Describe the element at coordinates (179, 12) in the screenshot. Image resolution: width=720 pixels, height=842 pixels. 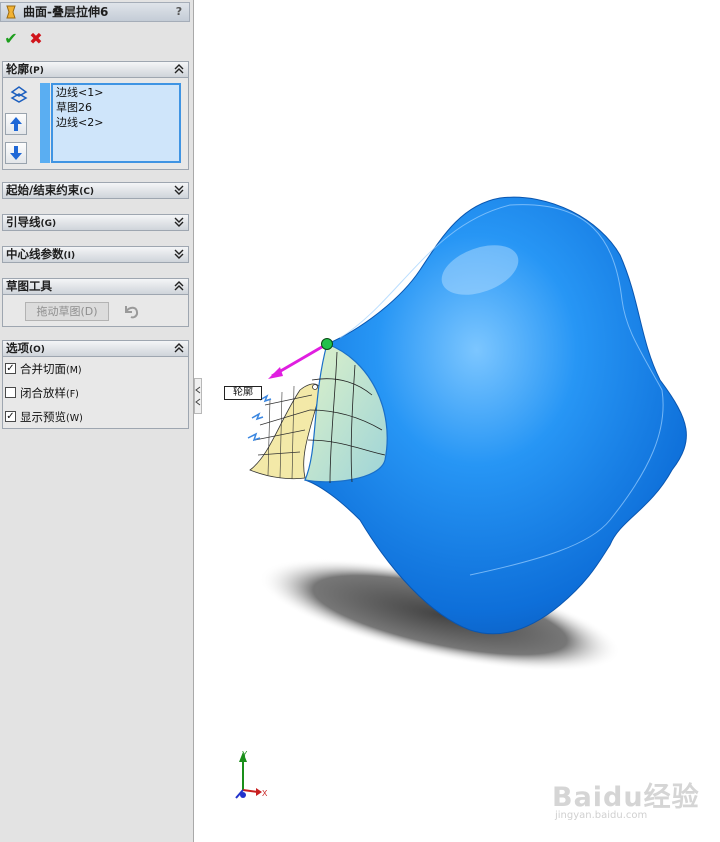
I see `help-icon: ?` at that location.